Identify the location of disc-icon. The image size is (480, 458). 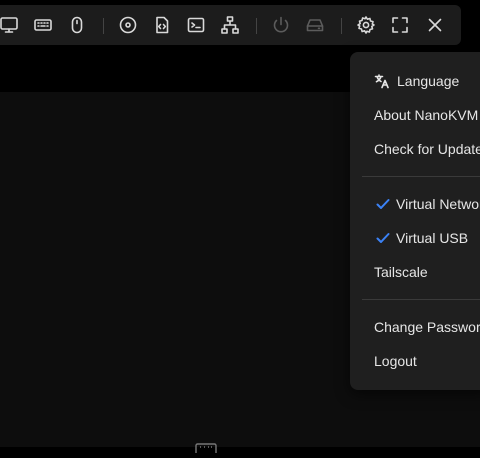
(128, 25).